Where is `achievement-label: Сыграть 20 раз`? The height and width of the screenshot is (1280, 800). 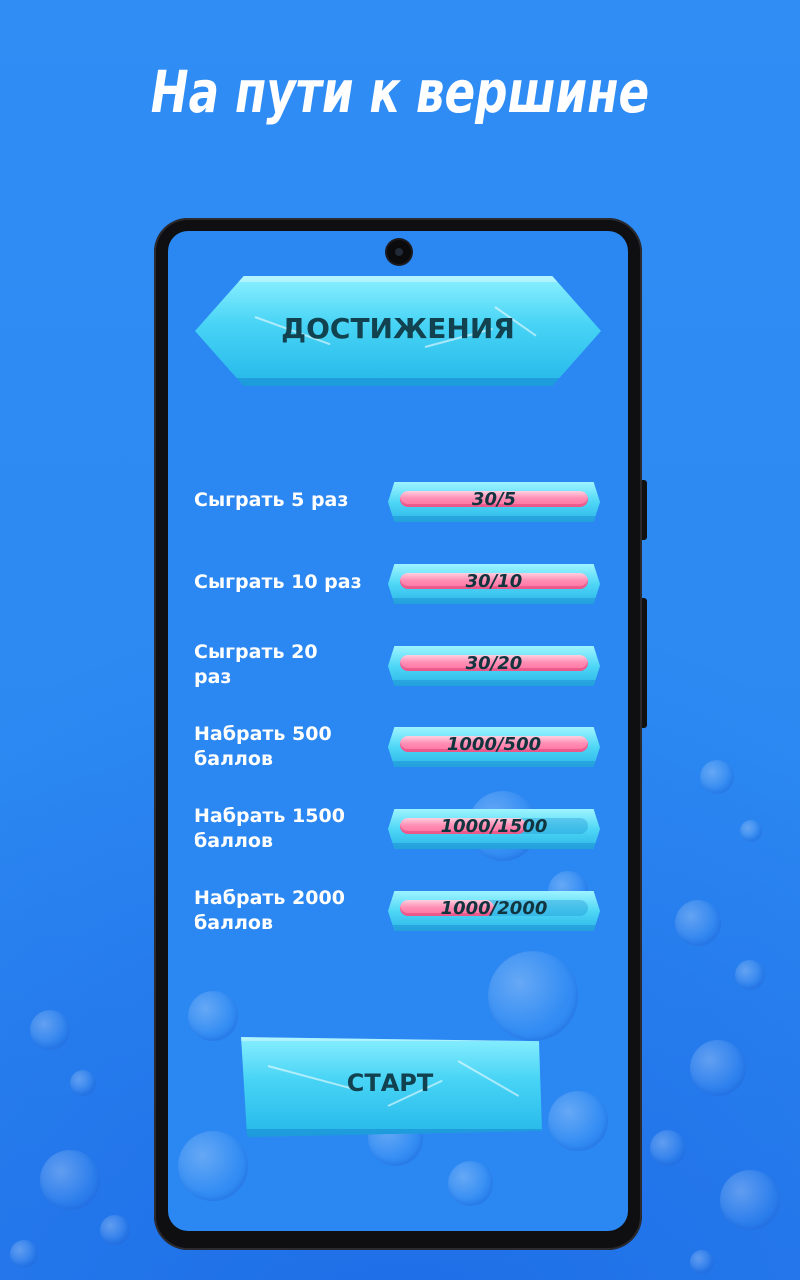
achievement-label: Сыграть 20 раз is located at coordinates (256, 664).